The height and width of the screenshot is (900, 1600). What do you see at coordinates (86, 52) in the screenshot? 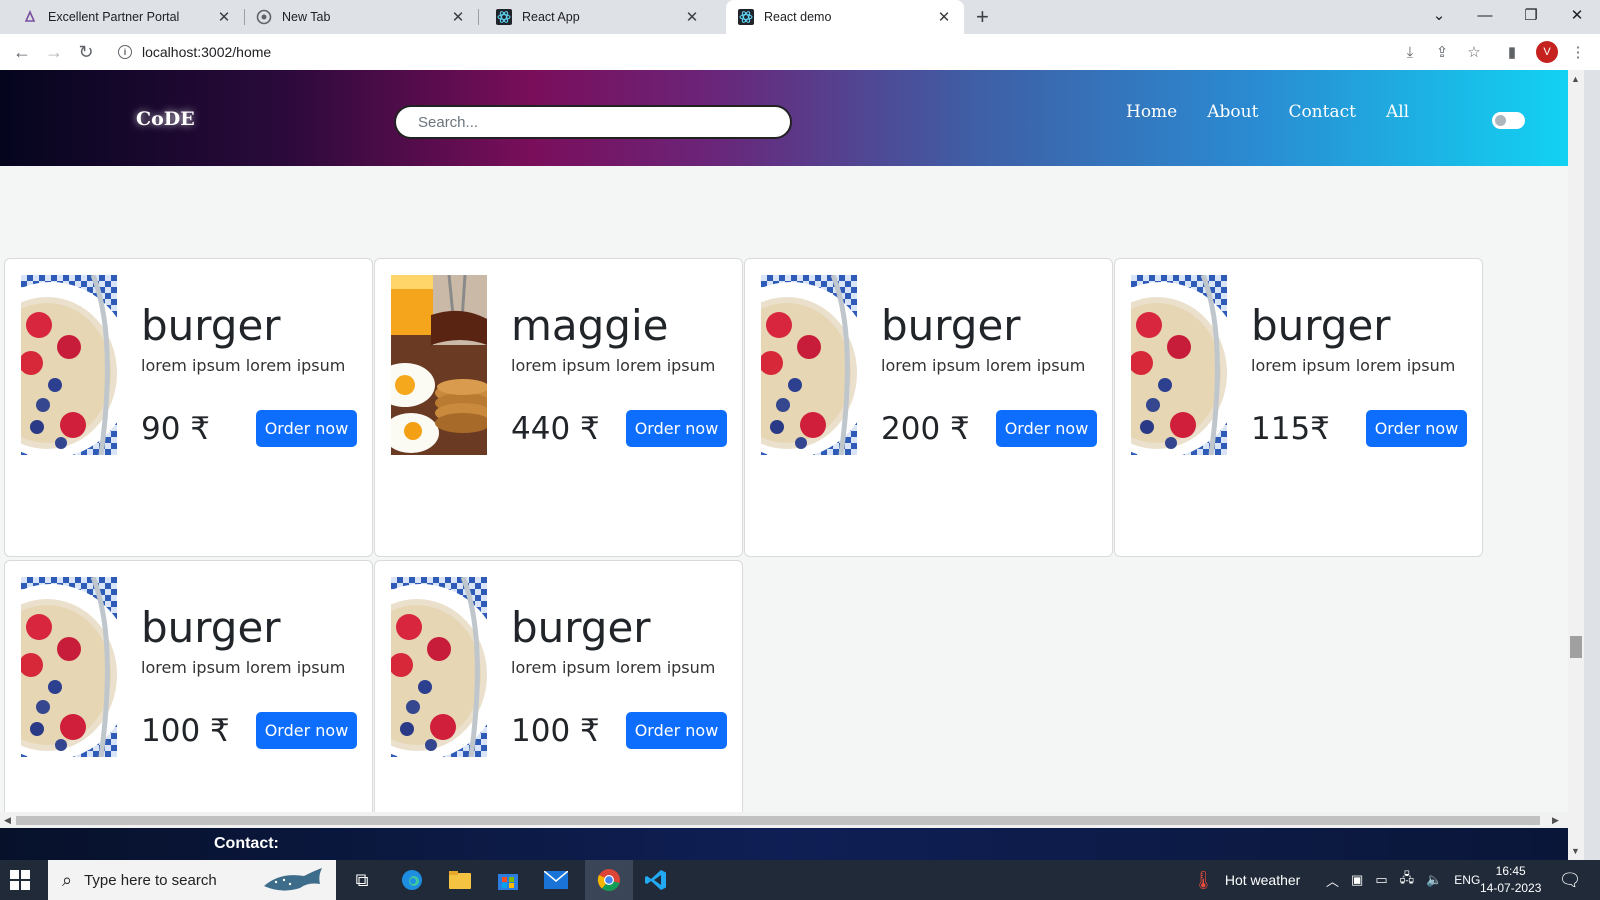
I see `reload-icon: ↻` at bounding box center [86, 52].